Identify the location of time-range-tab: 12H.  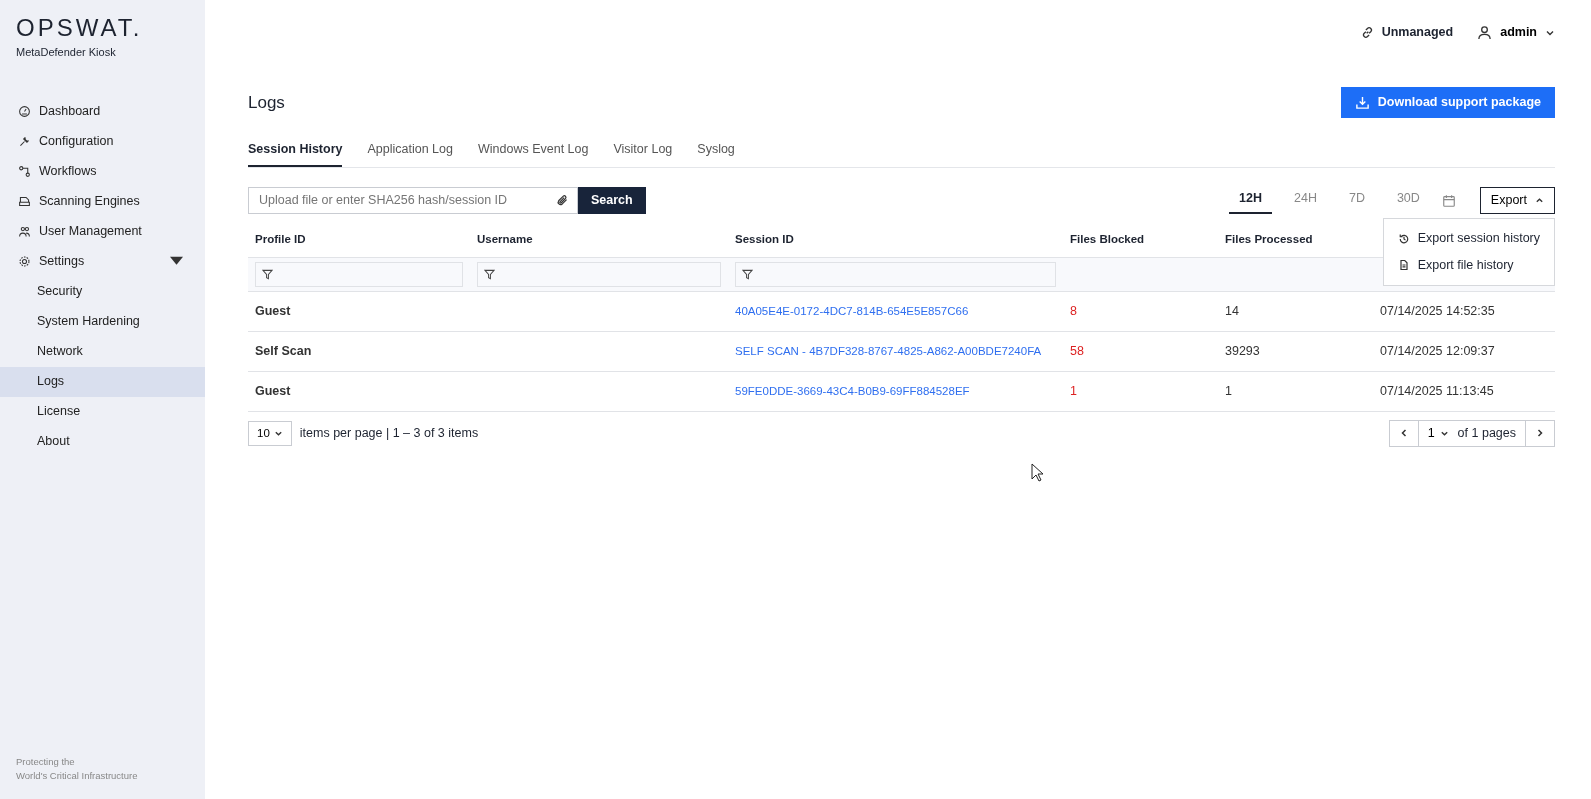
(1250, 199).